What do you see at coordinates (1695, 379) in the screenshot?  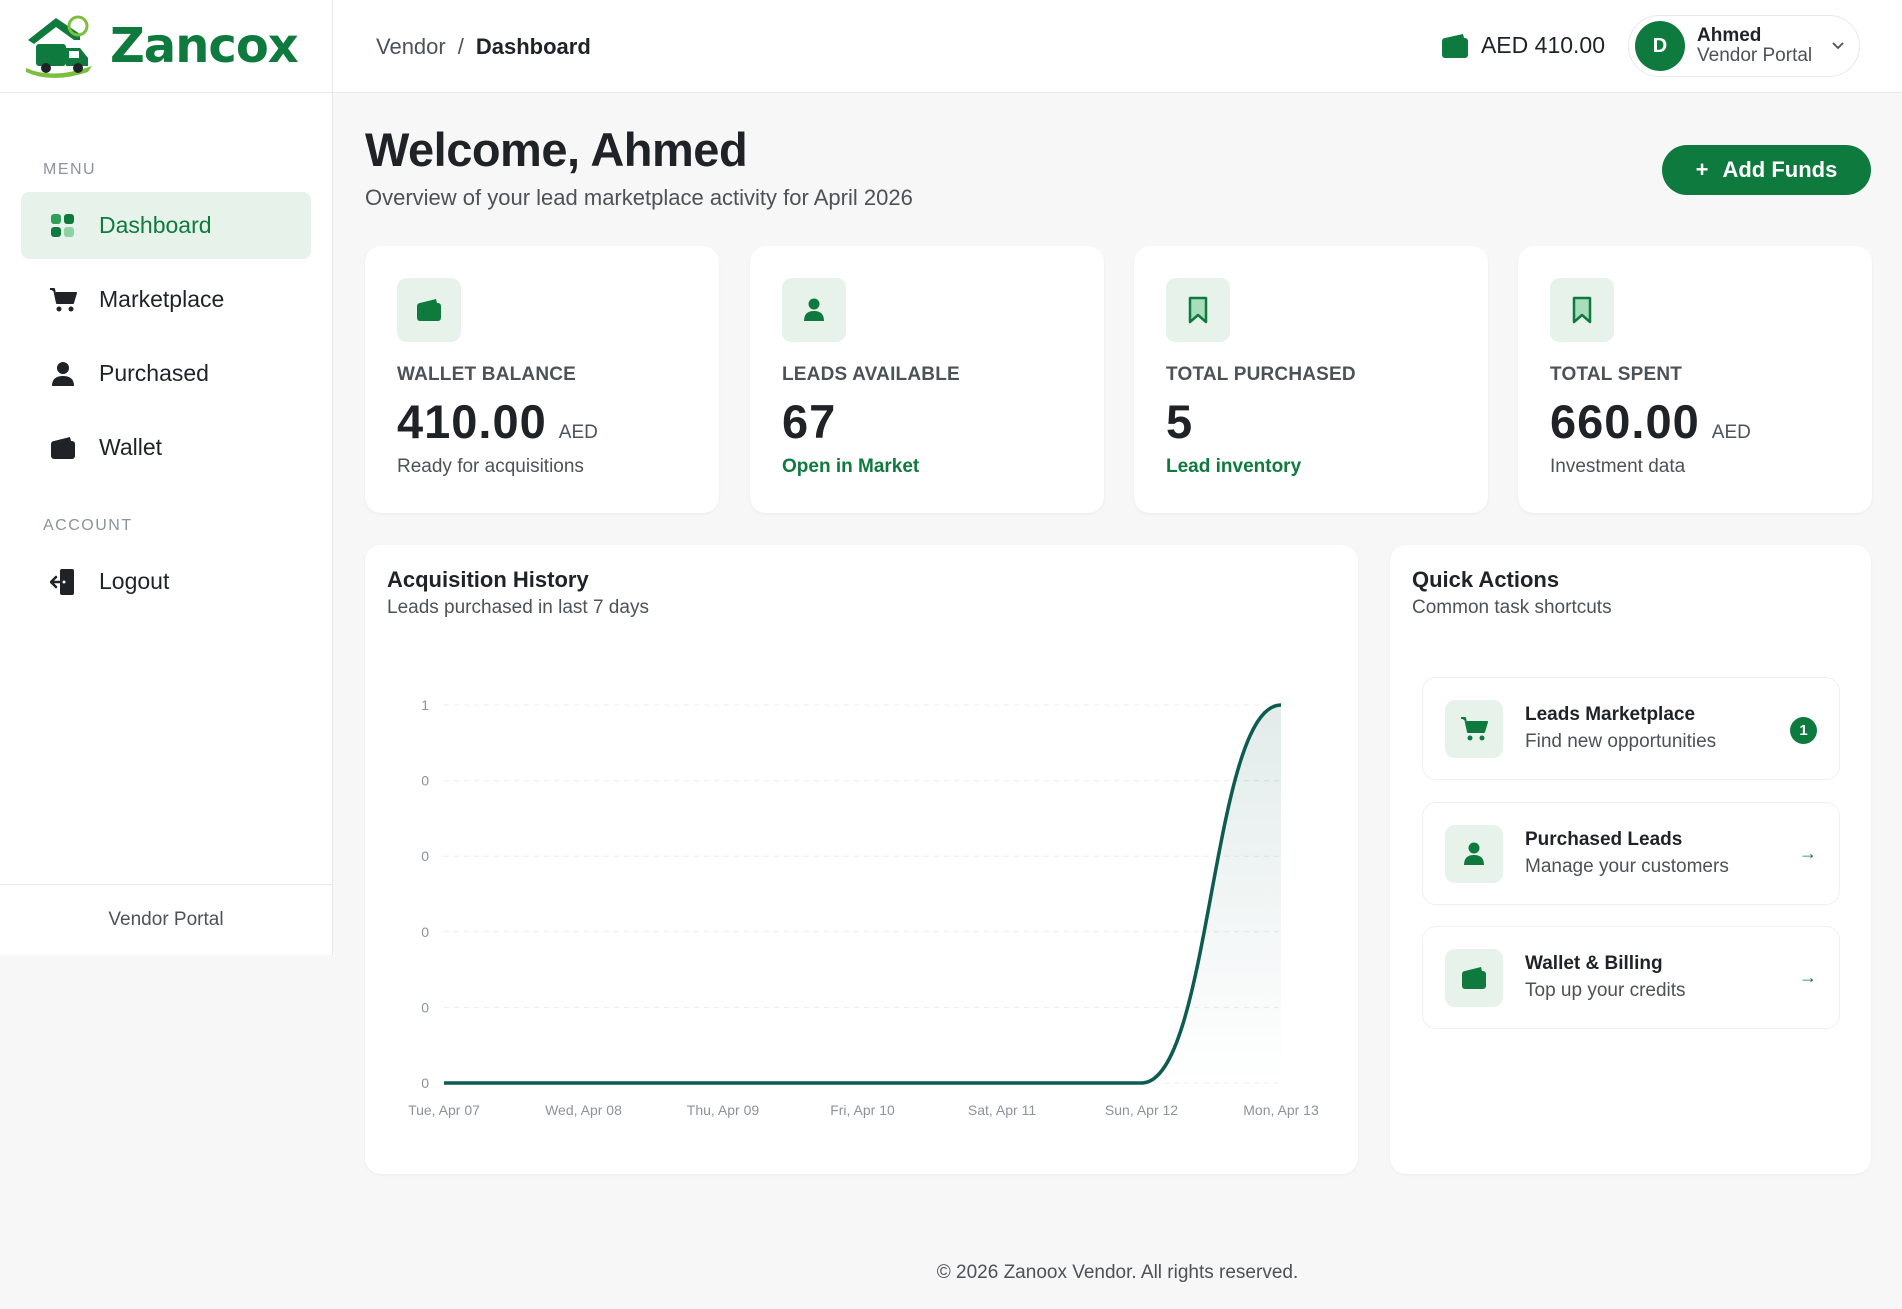 I see `stat-card-total-spent: TOTAL SPENT 660.00 AED Investment data` at bounding box center [1695, 379].